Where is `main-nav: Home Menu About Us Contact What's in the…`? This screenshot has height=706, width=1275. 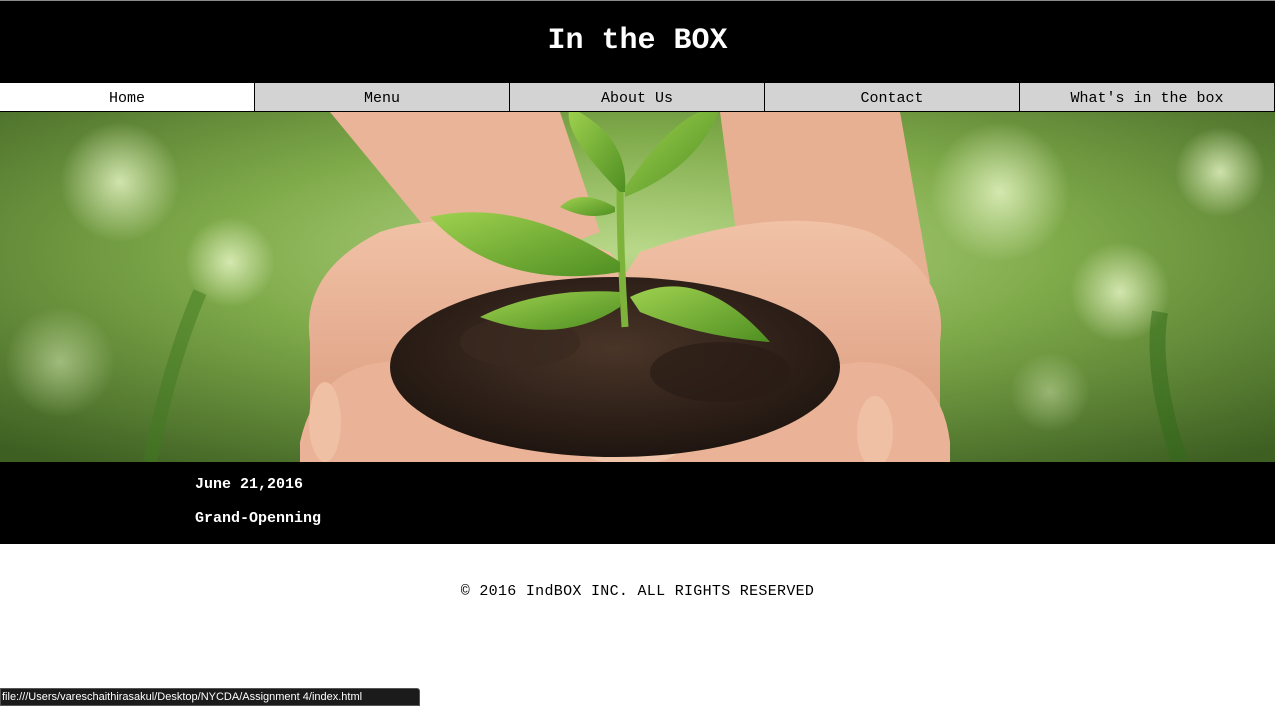 main-nav: Home Menu About Us Contact What's in the… is located at coordinates (637, 97).